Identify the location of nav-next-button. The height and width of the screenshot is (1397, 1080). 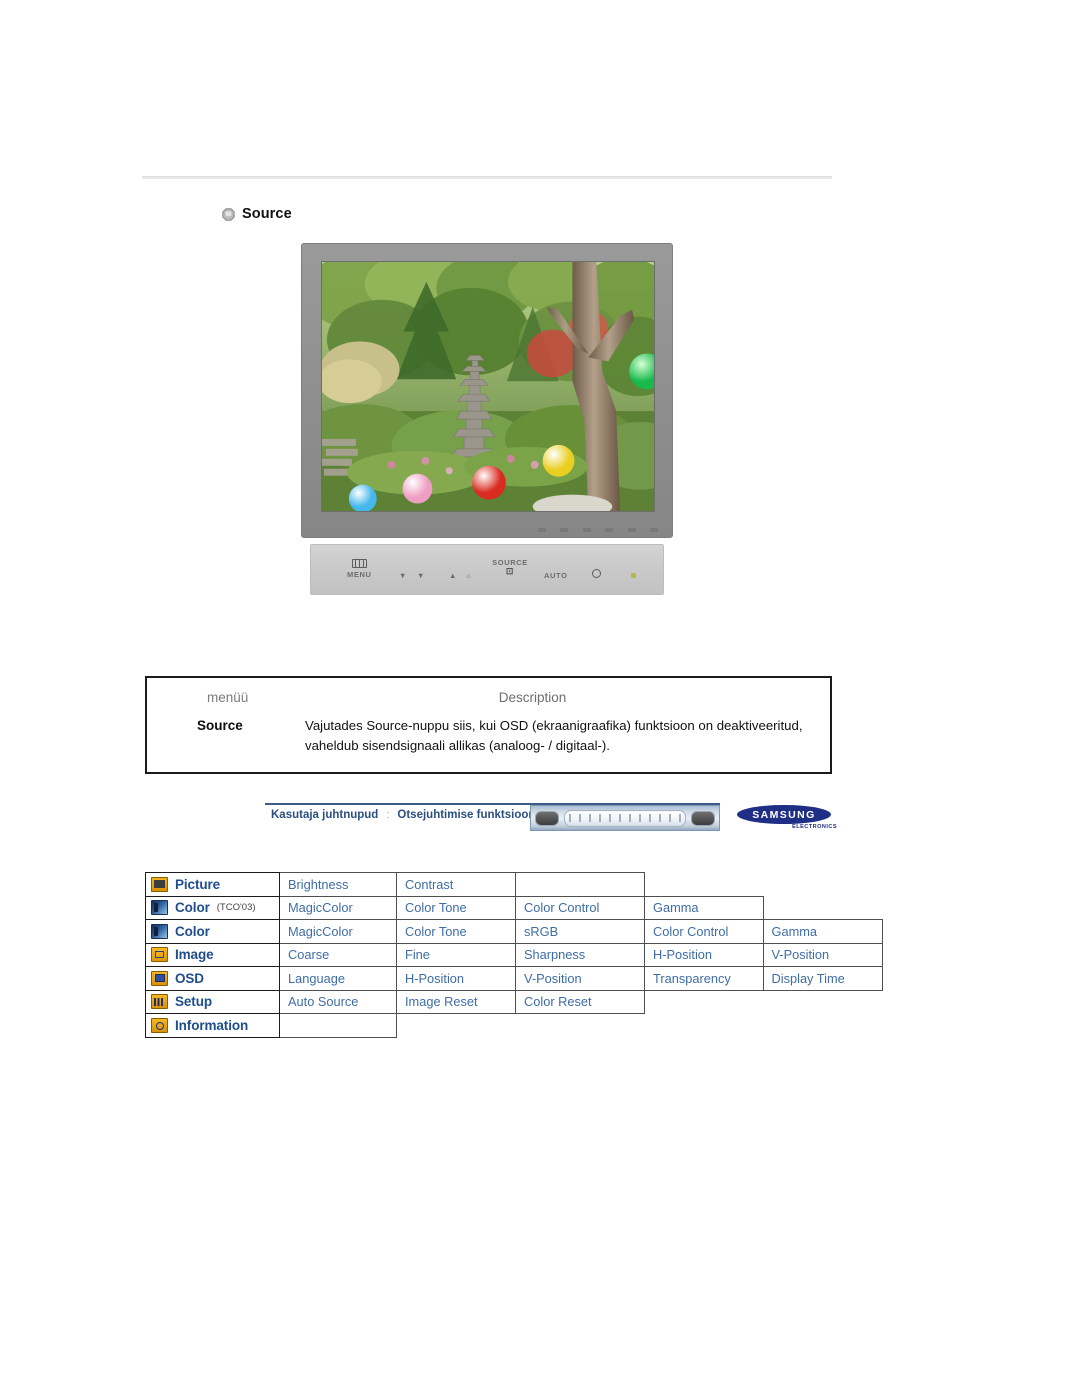
(703, 818).